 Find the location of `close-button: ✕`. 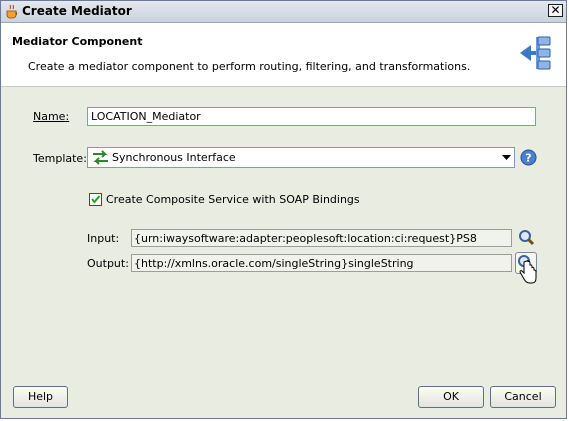

close-button: ✕ is located at coordinates (555, 10).